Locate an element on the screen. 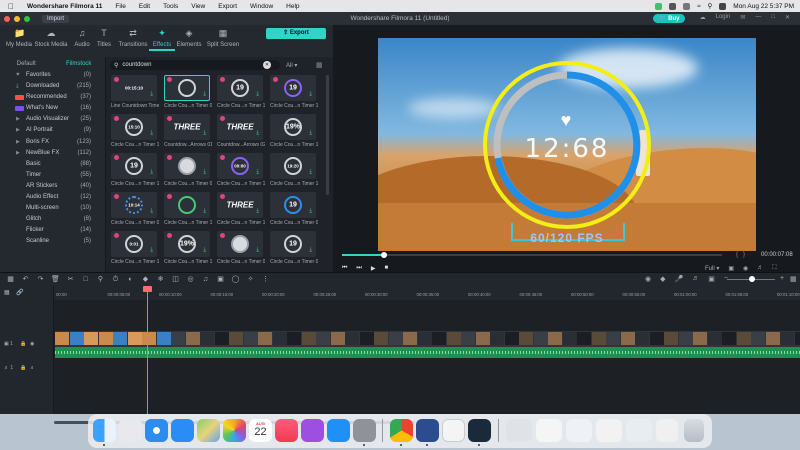 The image size is (800, 450). volume-icon: ♬ is located at coordinates (760, 268).